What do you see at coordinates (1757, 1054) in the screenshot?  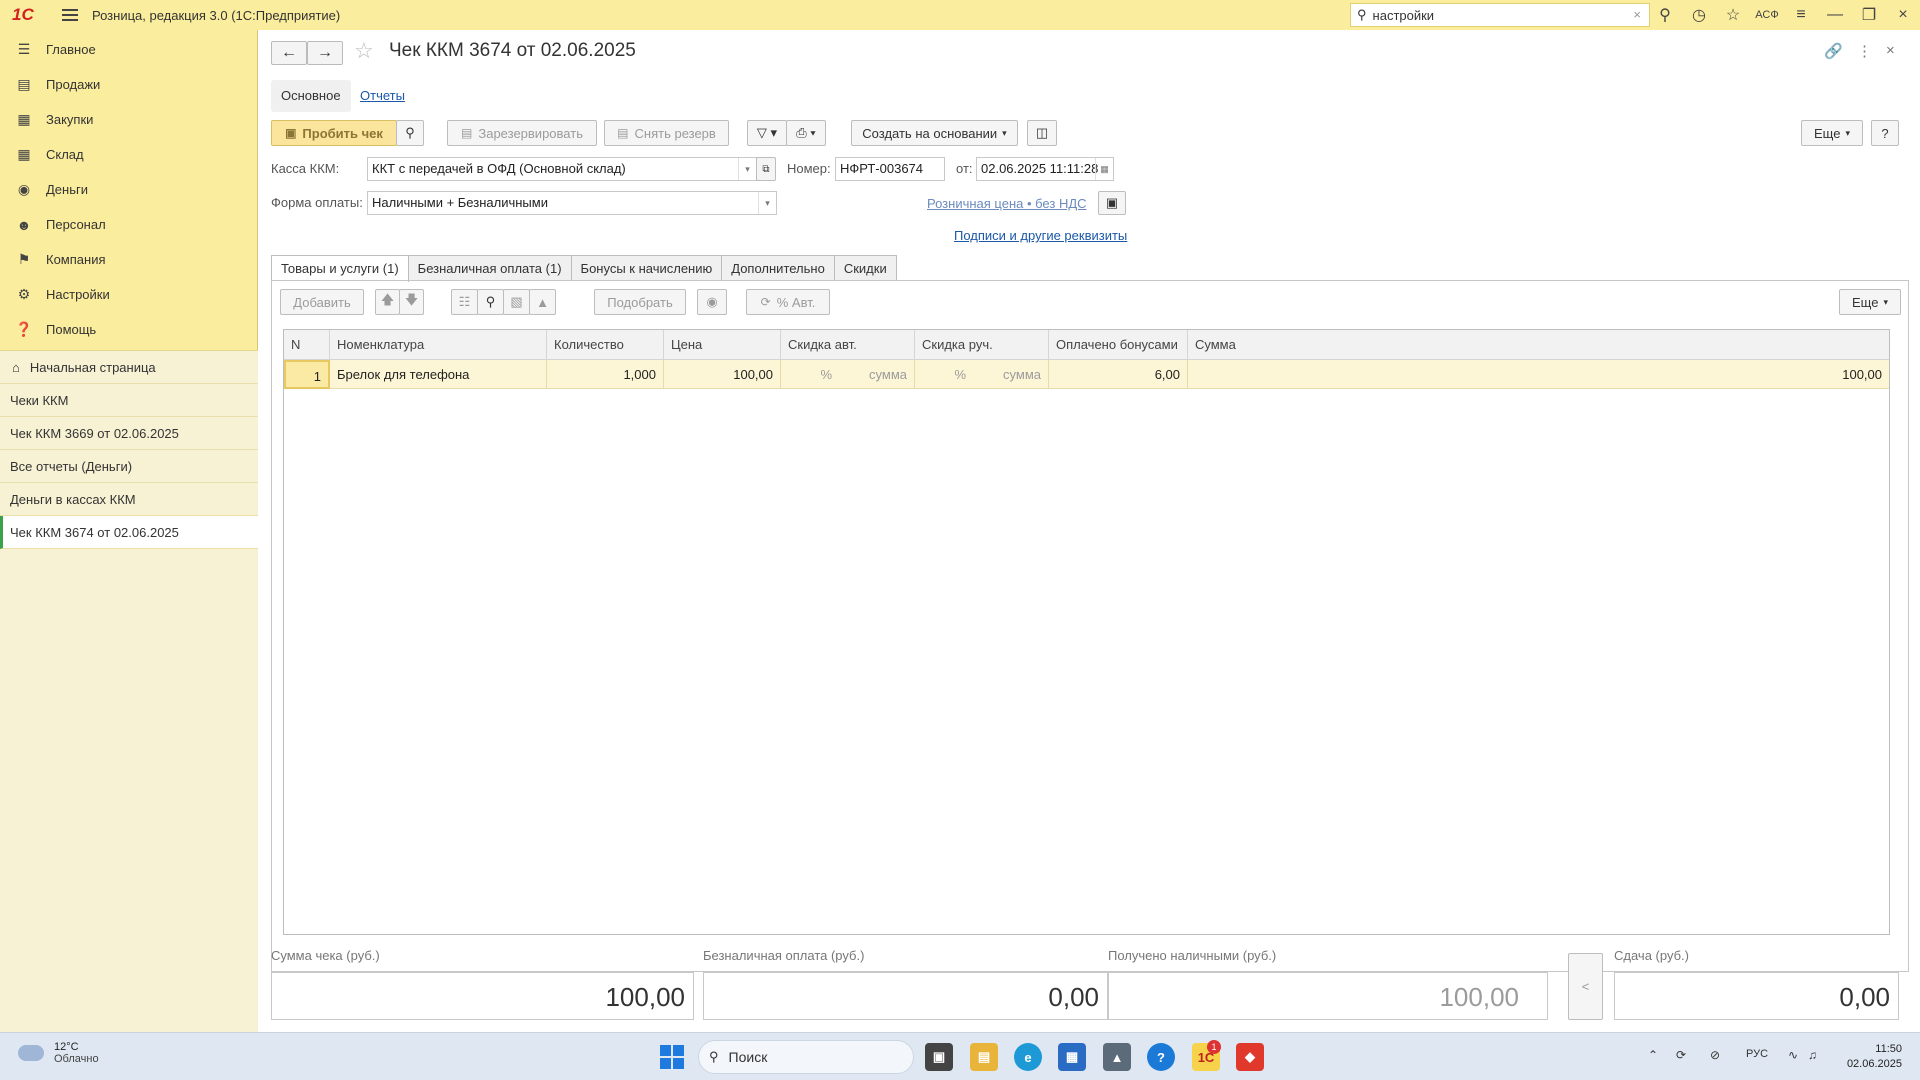 I see `language-indicator: РУС` at bounding box center [1757, 1054].